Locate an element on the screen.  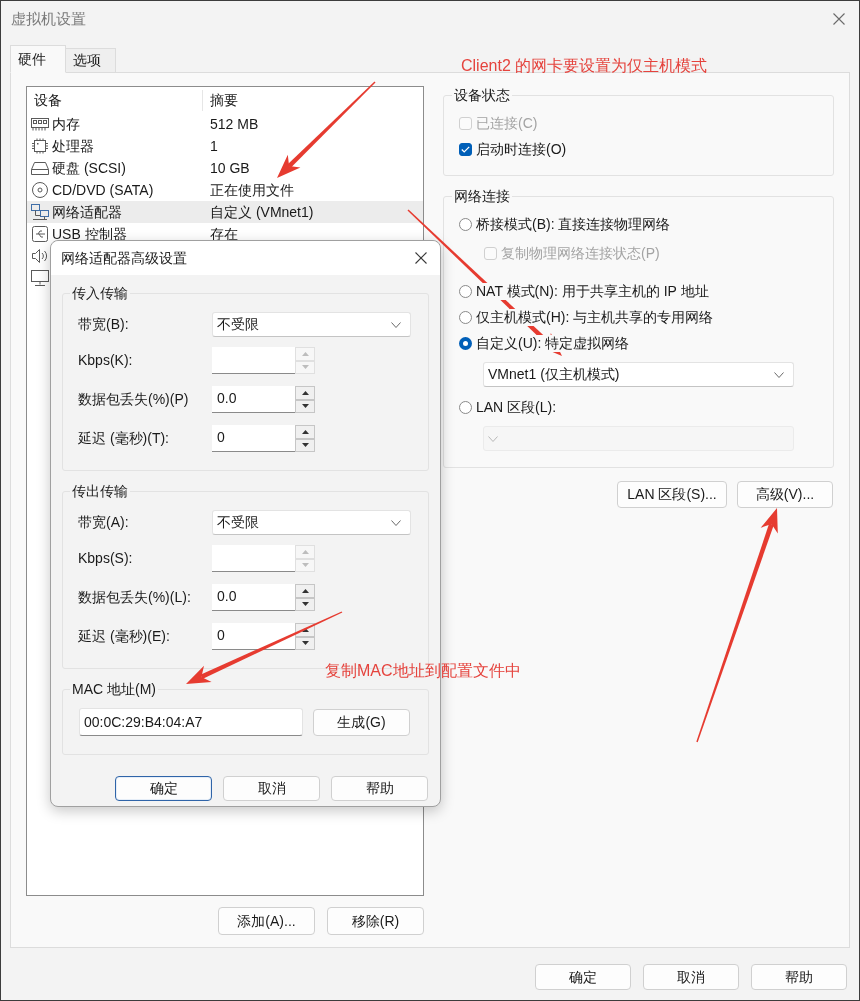
hard-drive-icon is located at coordinates (40, 168).